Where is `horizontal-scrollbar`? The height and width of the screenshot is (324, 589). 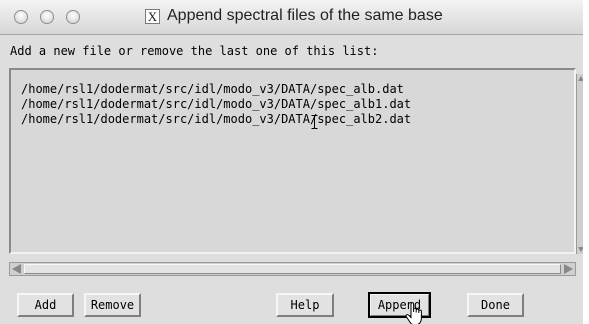
horizontal-scrollbar is located at coordinates (292, 269).